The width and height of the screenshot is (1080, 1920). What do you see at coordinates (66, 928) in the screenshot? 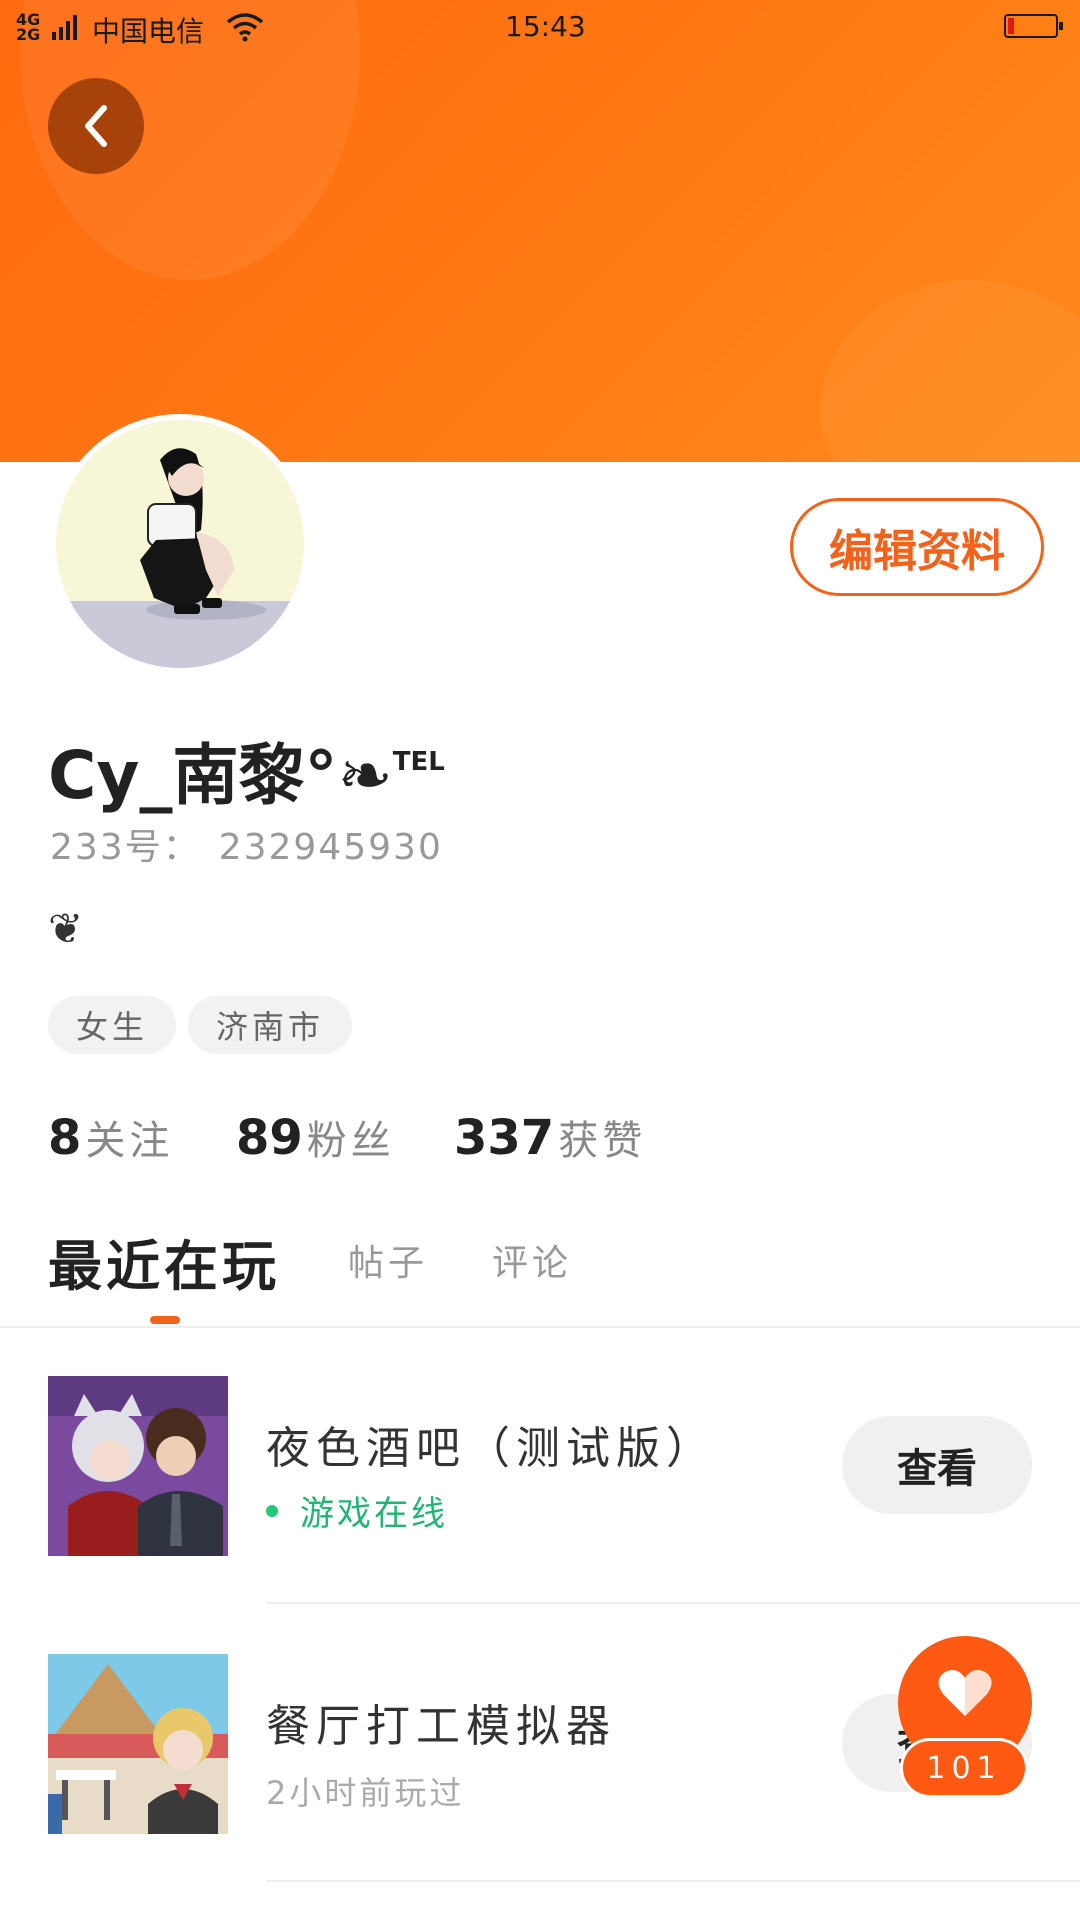
I see `bio: ❦` at bounding box center [66, 928].